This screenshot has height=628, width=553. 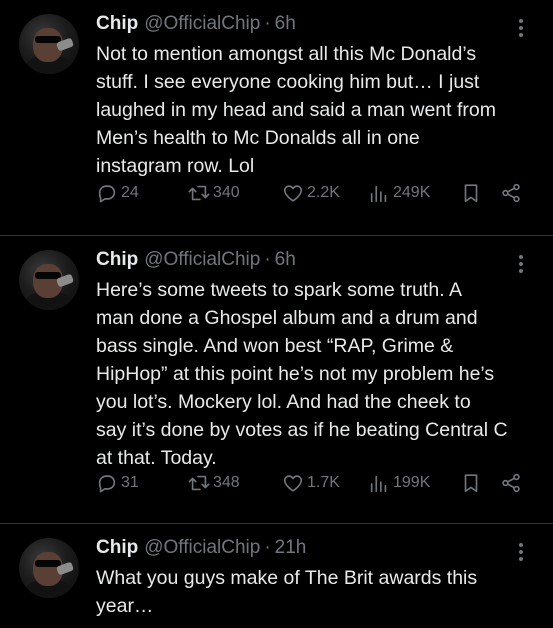 What do you see at coordinates (291, 548) in the screenshot?
I see `timestamp: 21h` at bounding box center [291, 548].